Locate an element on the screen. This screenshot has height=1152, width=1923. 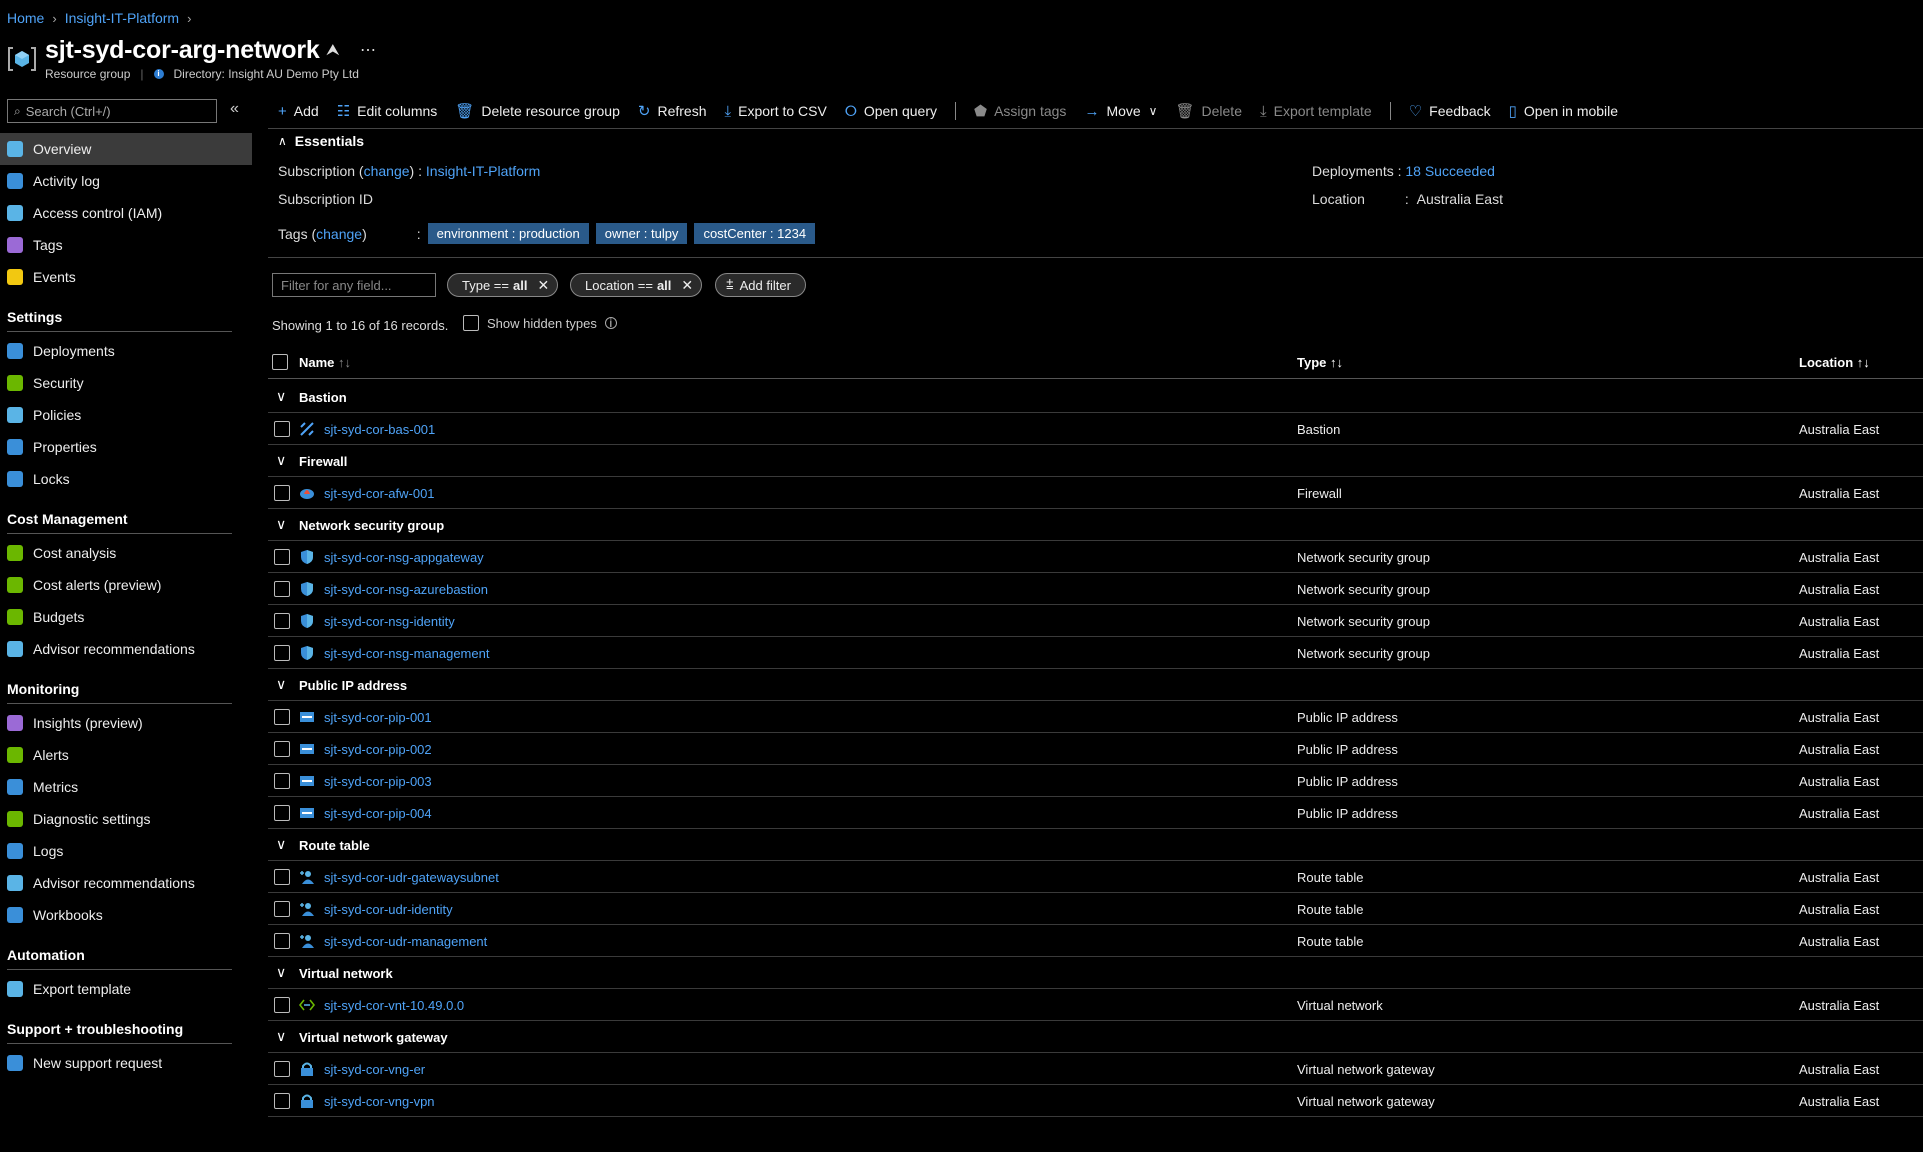
subscription-link: Insight-IT-Platform is located at coordinates (483, 171).